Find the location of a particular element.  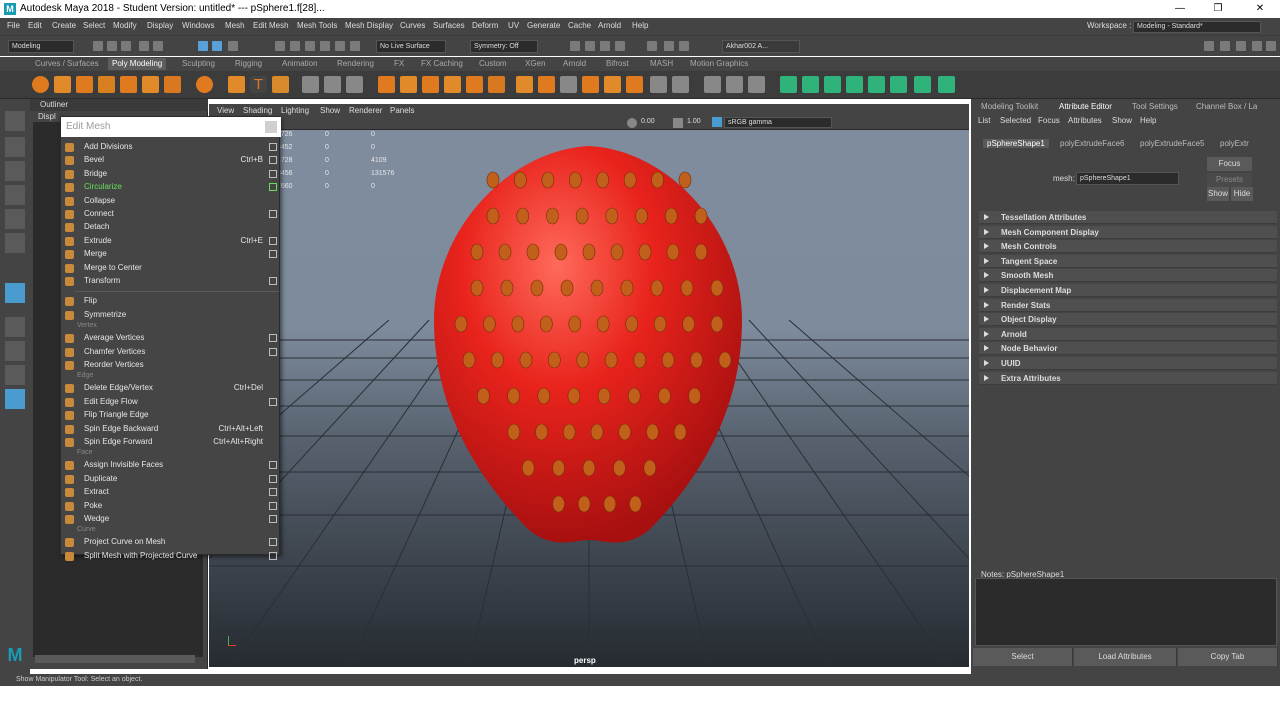

vp-menu-renderer: Renderer is located at coordinates (365, 110).